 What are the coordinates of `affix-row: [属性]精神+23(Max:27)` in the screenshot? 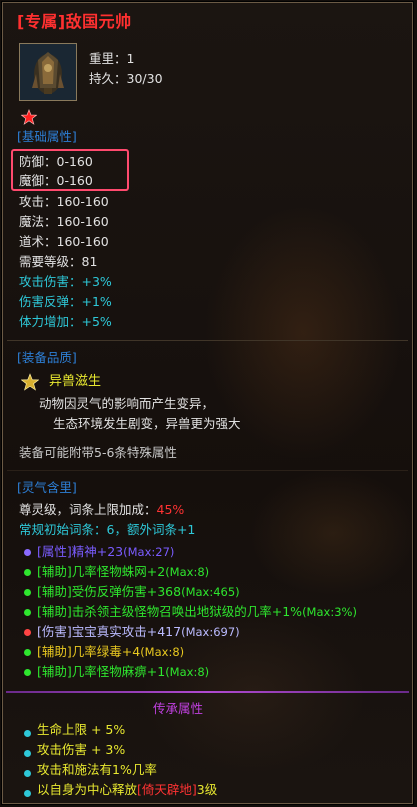 It's located at (105, 552).